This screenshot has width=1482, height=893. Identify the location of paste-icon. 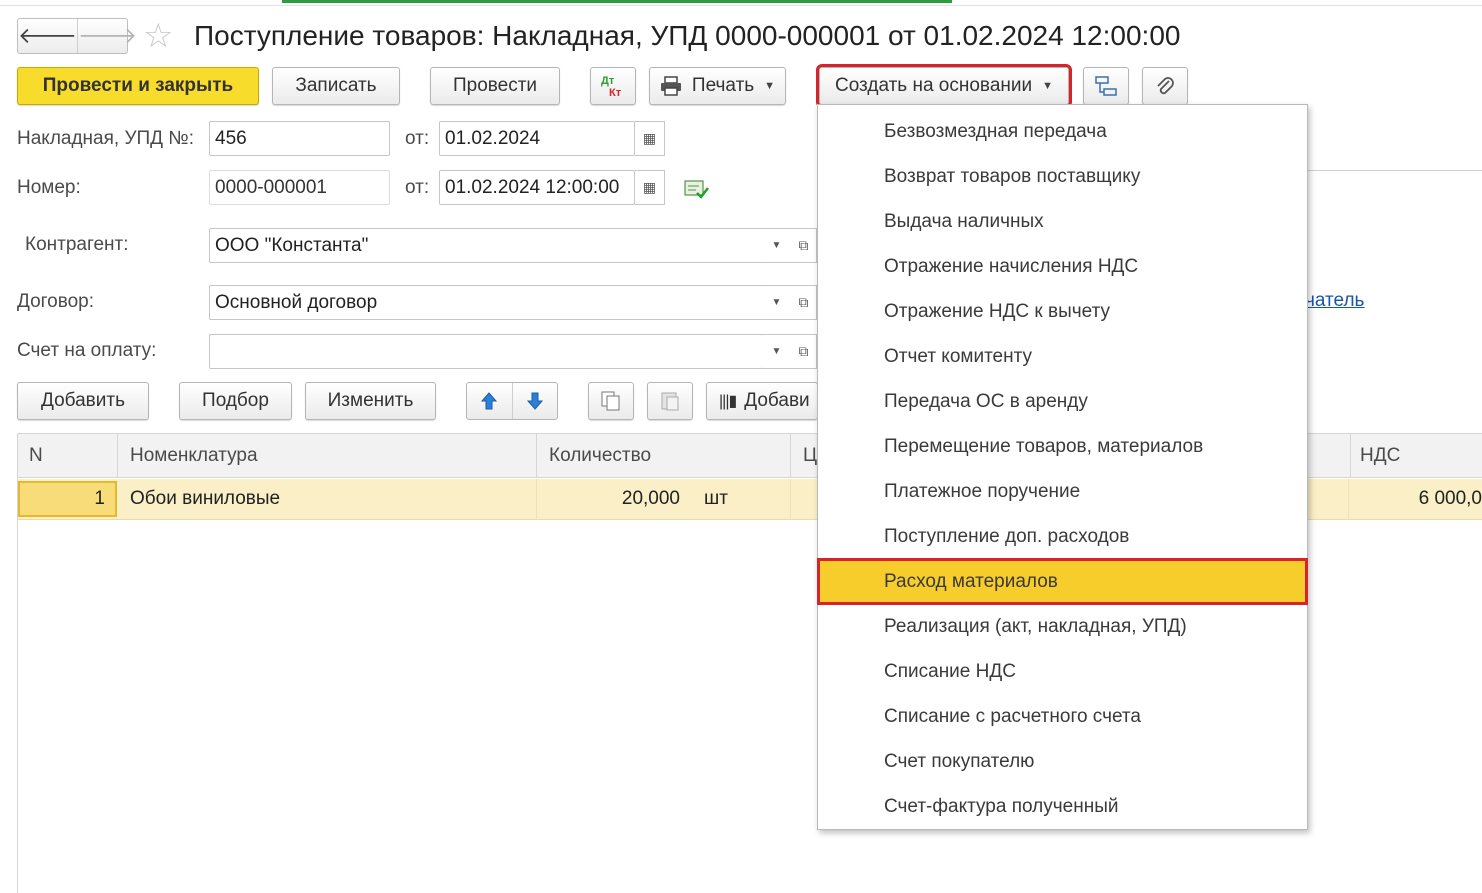
(670, 401).